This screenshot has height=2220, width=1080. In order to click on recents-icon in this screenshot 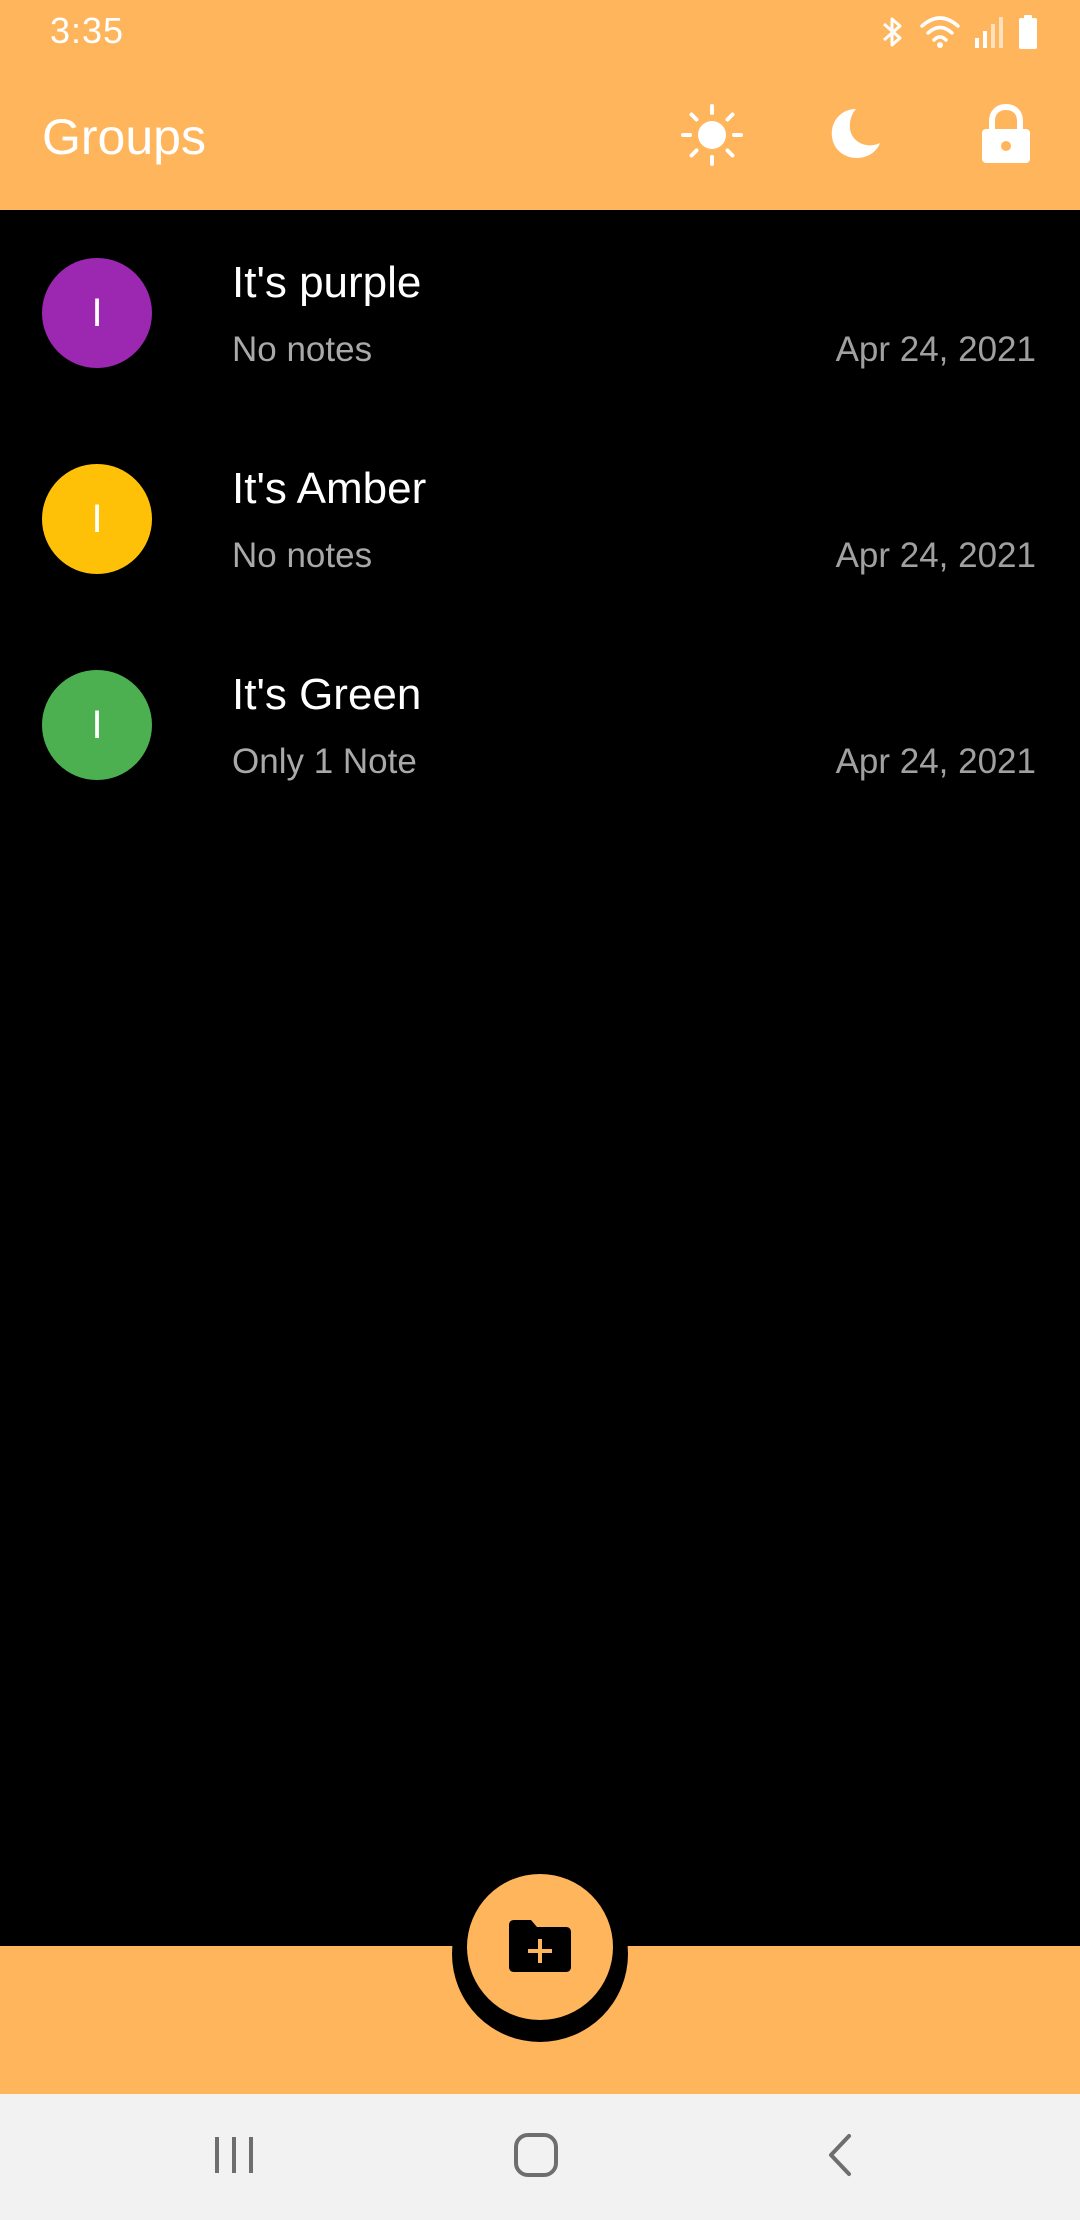, I will do `click(234, 2157)`.